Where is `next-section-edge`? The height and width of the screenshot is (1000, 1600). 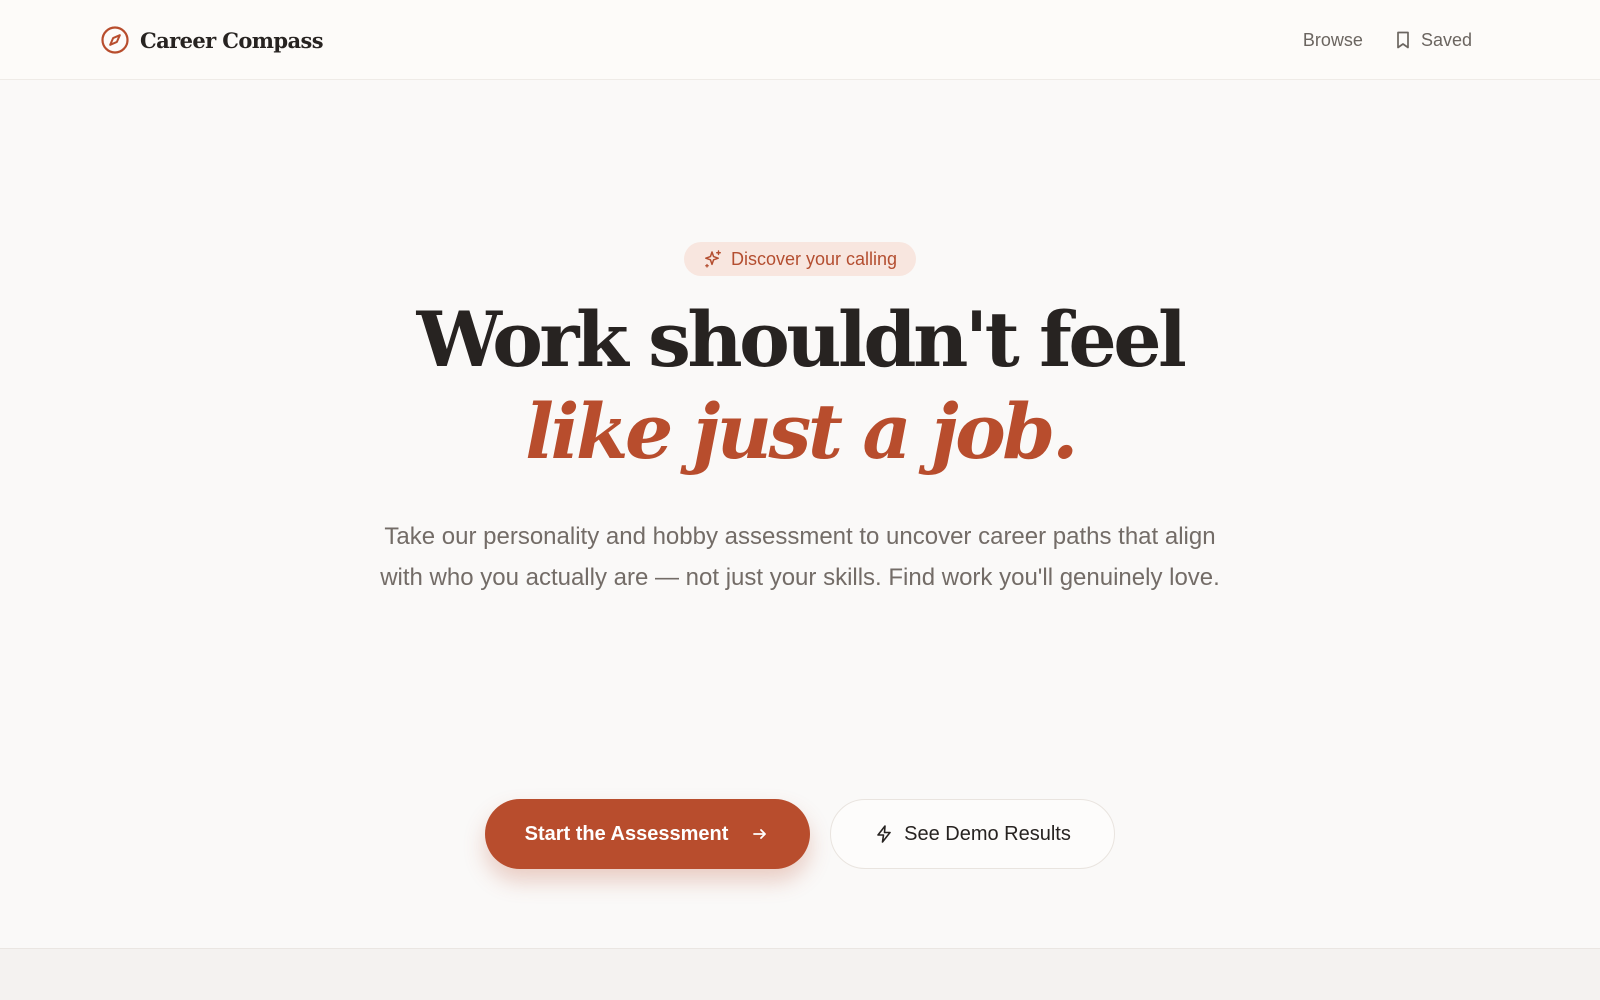 next-section-edge is located at coordinates (800, 974).